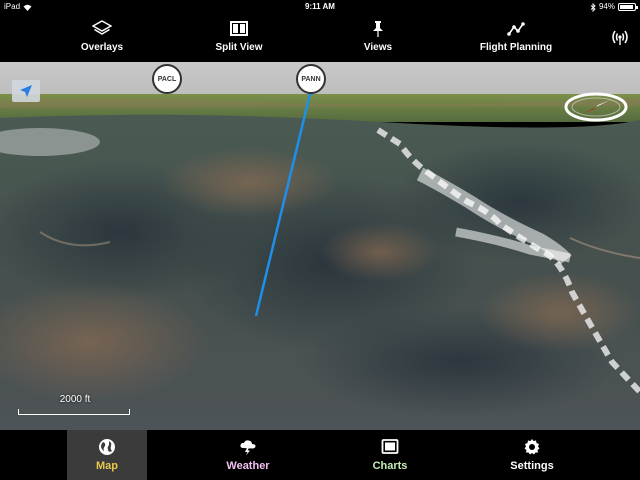  I want to click on battery-percent: 94%, so click(606, 6).